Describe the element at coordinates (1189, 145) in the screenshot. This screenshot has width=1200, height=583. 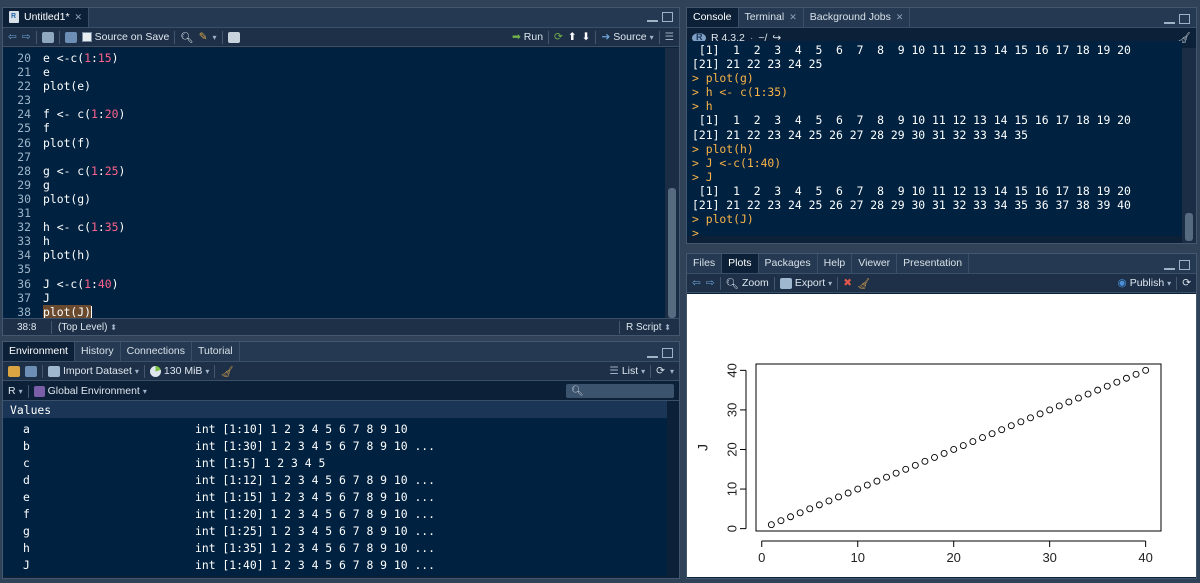
I see `console-scrollbar` at that location.